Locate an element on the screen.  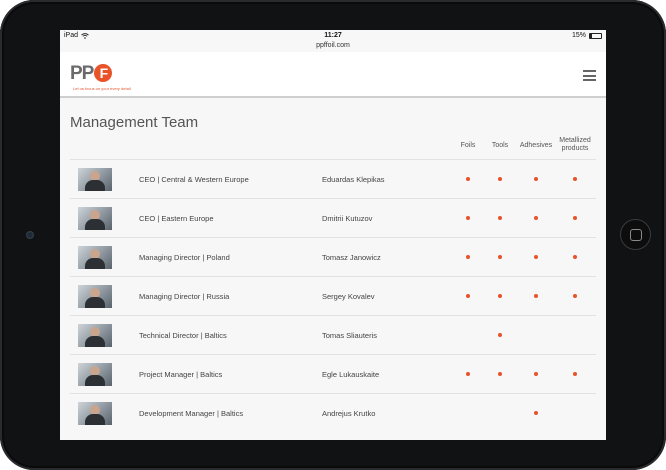
member-name: Andrejus Krutko is located at coordinates (349, 413).